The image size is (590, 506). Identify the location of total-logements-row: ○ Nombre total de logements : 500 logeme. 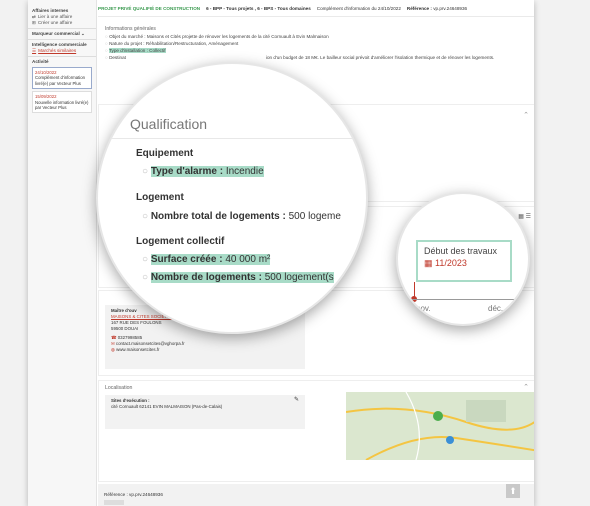
(241, 216).